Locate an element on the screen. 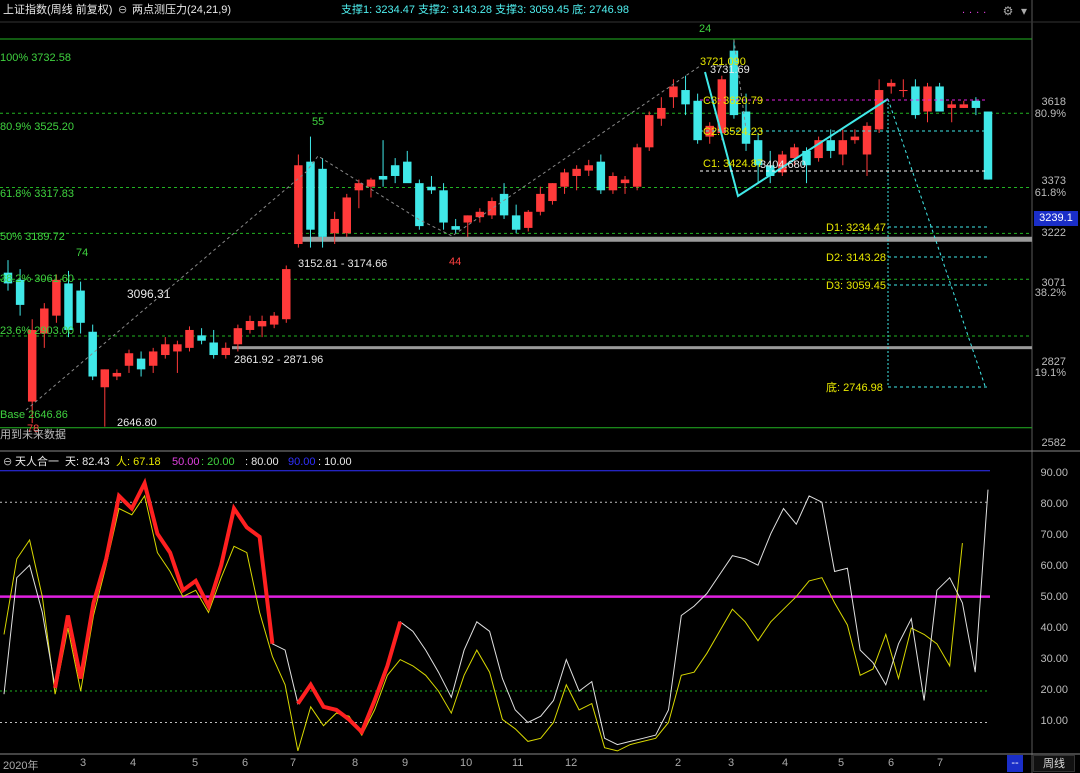 This screenshot has width=1080, height=773. target-d3-label: D3: 3059.45 is located at coordinates (856, 286).